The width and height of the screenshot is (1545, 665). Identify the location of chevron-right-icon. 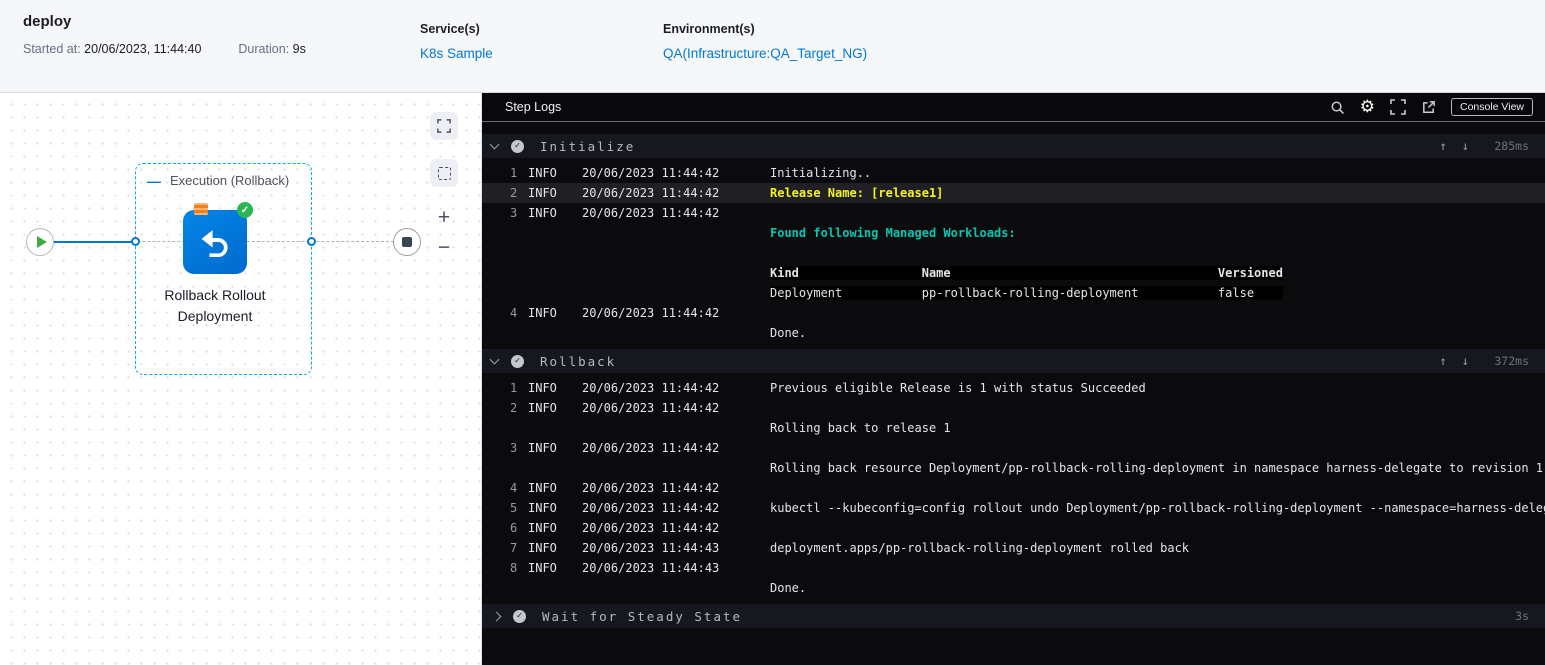
(496, 616).